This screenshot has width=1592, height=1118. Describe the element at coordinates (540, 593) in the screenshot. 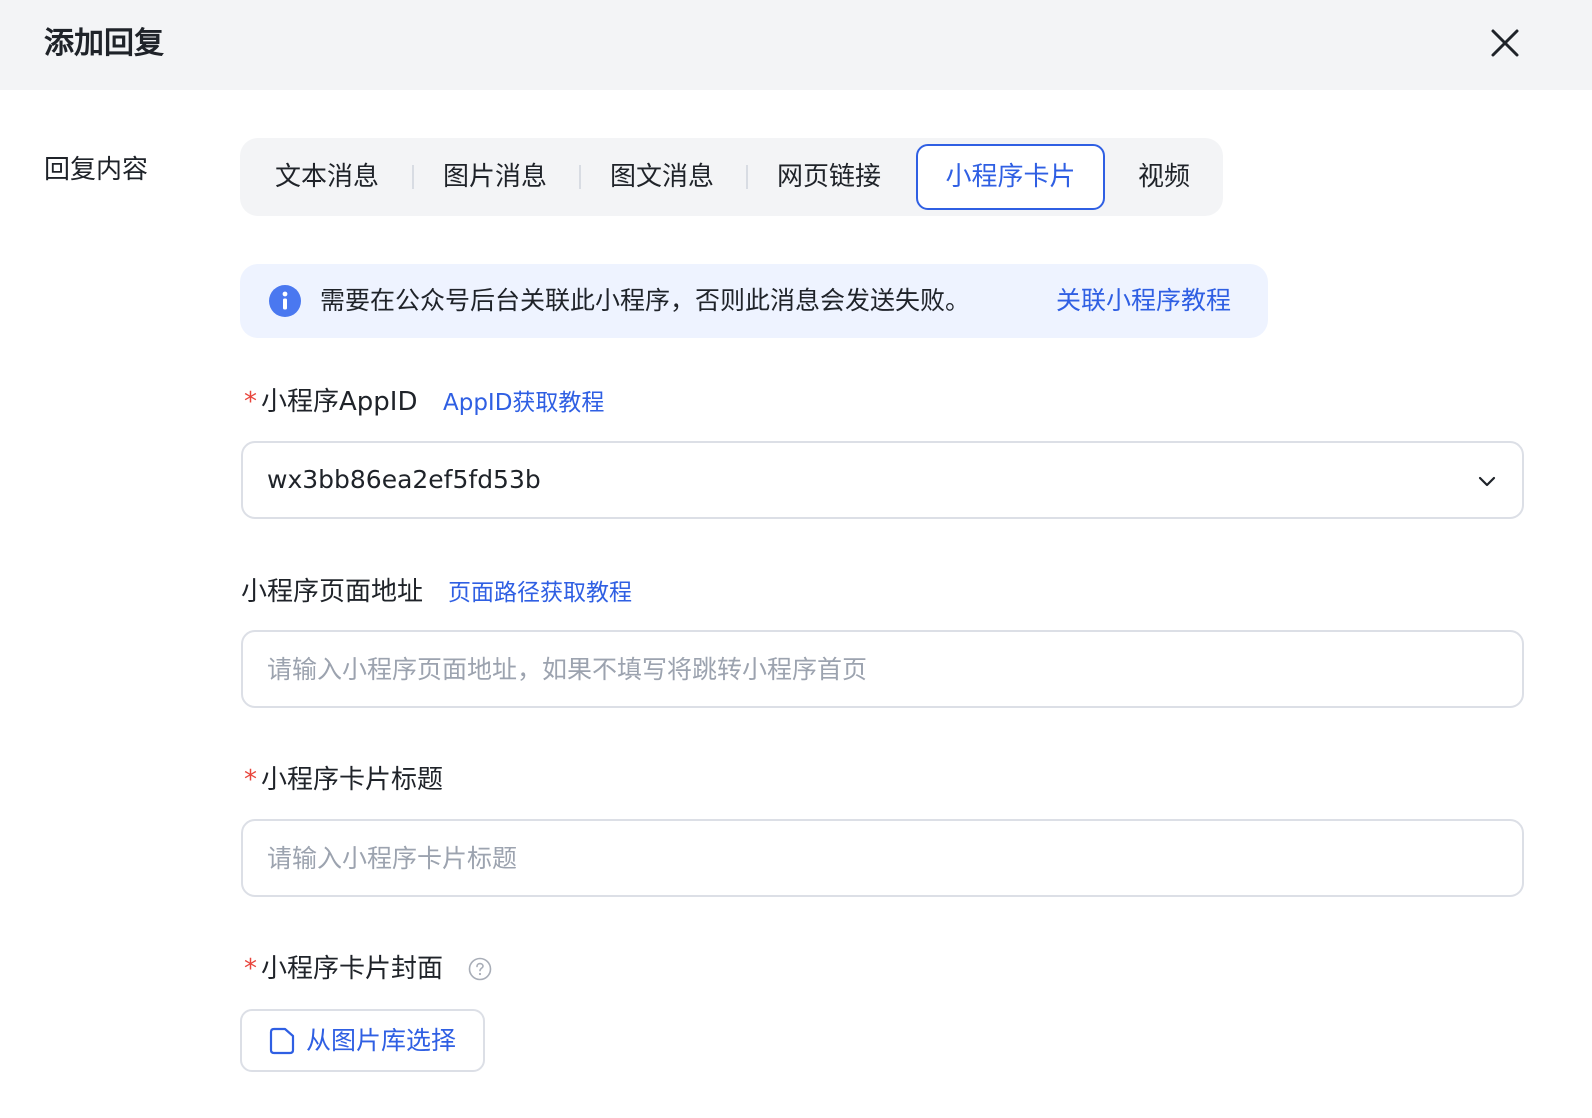

I see `link-page-path-tutorial: 页面路径获取教程` at that location.